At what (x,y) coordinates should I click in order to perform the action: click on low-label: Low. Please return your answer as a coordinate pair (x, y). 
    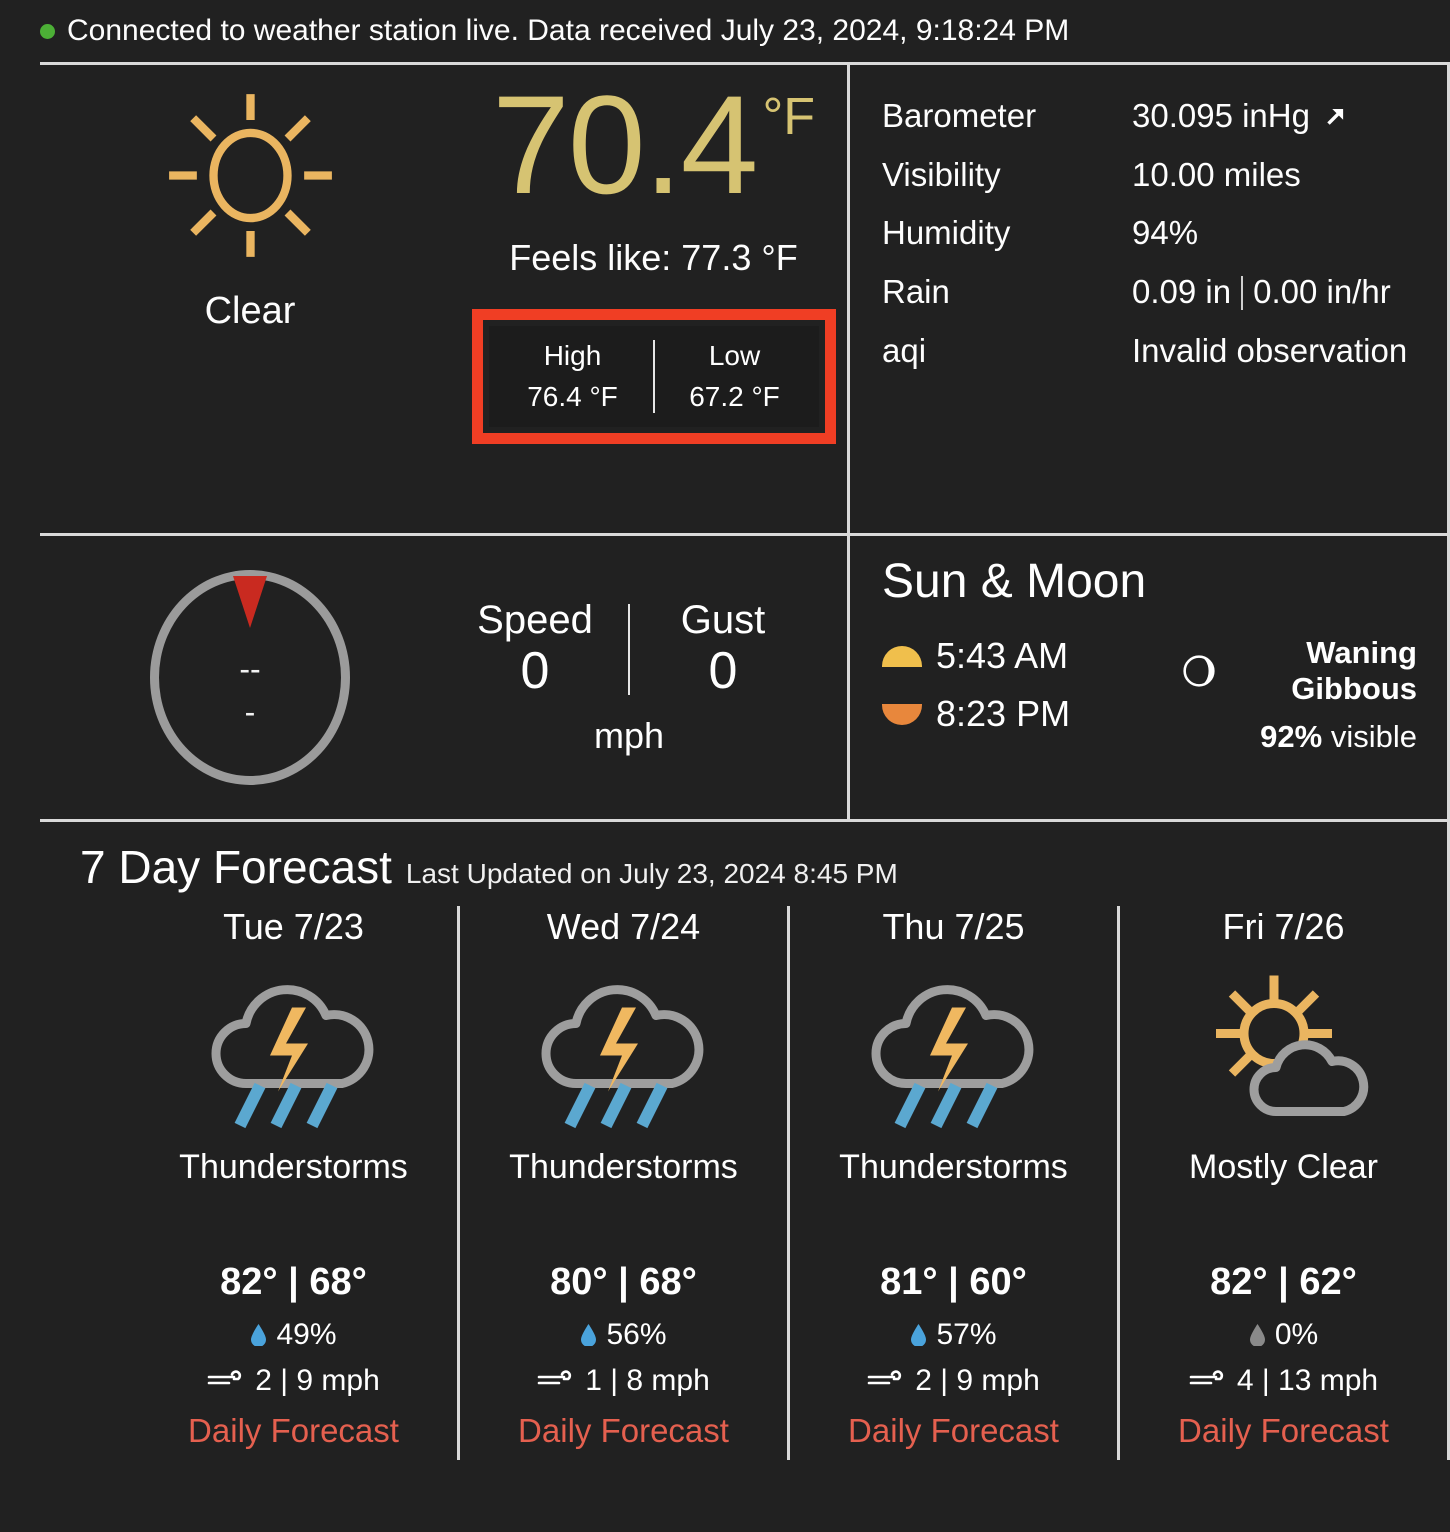
    Looking at the image, I should click on (734, 355).